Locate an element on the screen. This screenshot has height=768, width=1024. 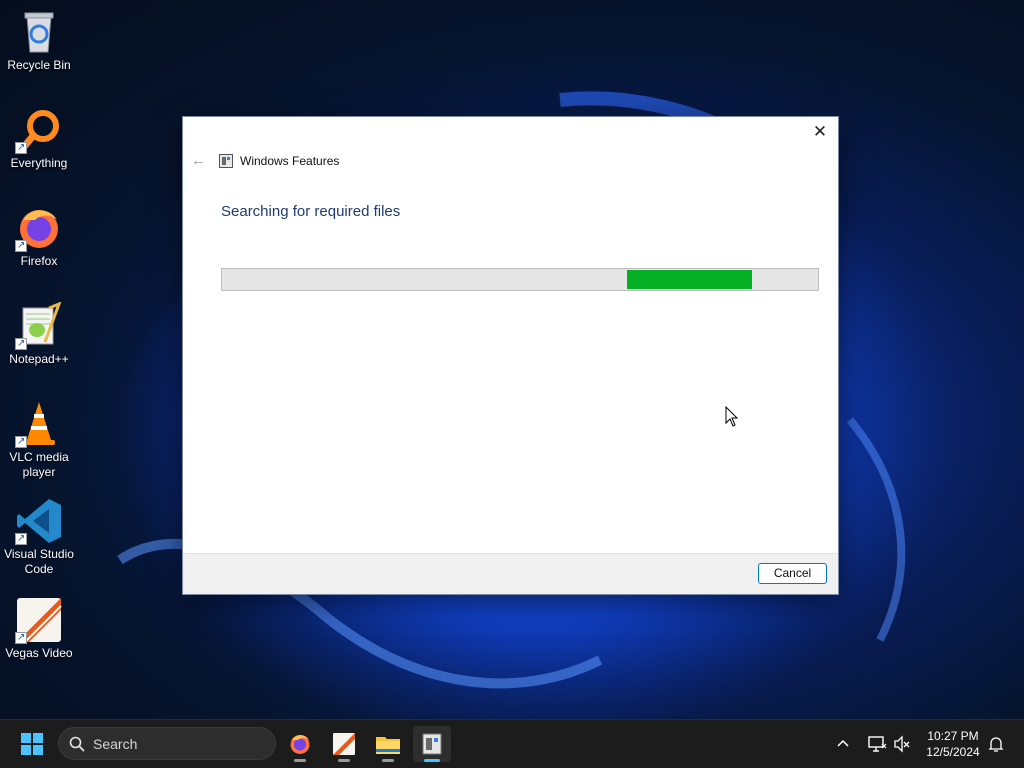
clock-date: 12/5/2024 is located at coordinates (953, 752).